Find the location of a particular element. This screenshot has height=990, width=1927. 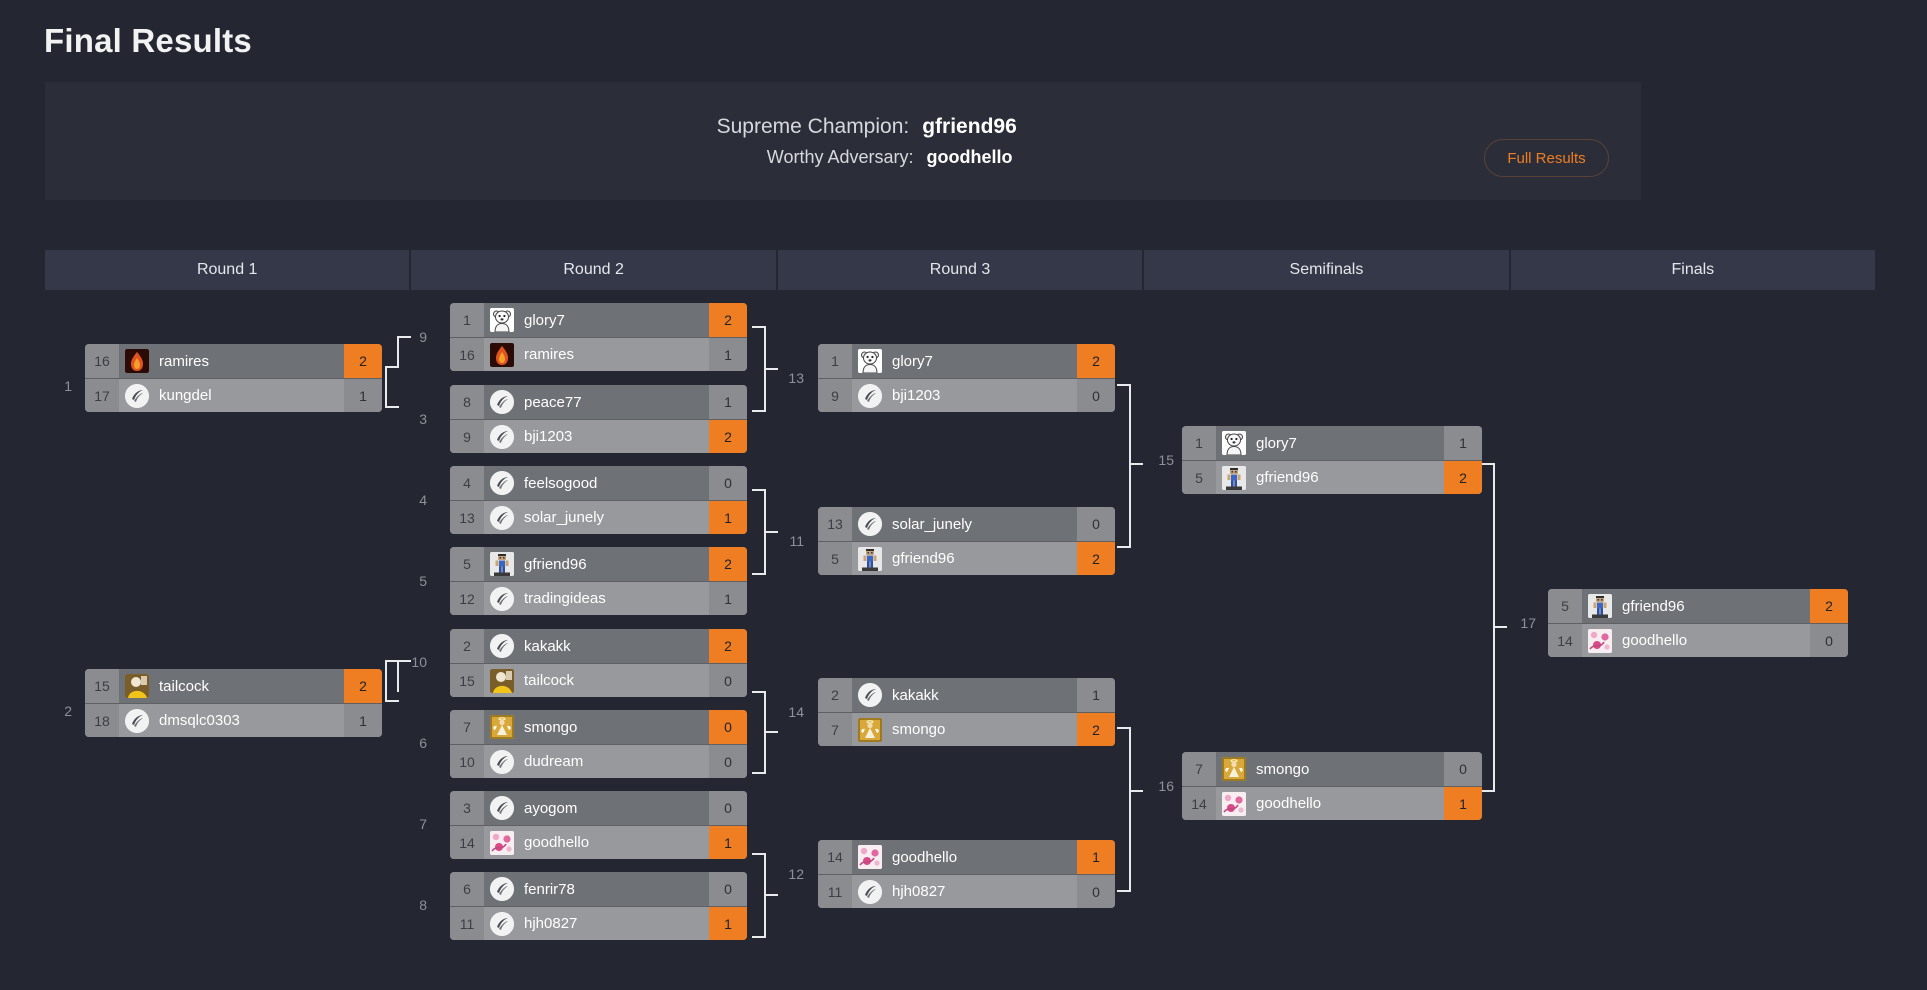

match-card: 1 glory7 2 9 bji1203 0 is located at coordinates (966, 378).